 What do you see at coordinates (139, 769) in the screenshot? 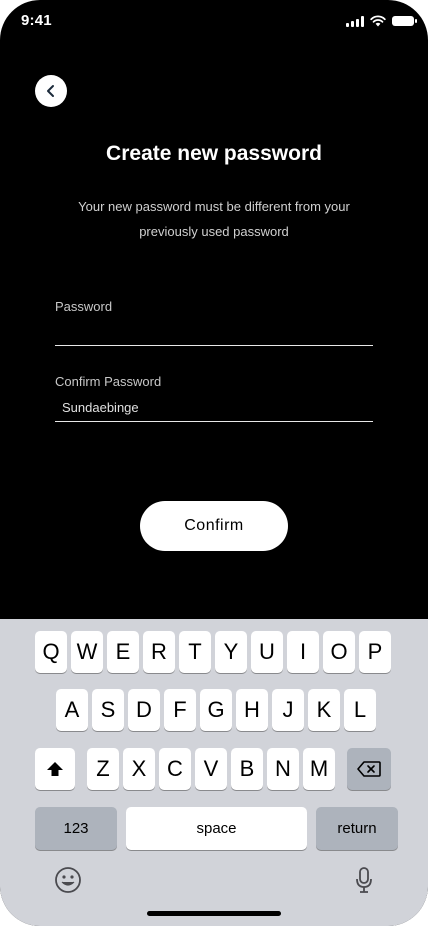
I see `key-x: X` at bounding box center [139, 769].